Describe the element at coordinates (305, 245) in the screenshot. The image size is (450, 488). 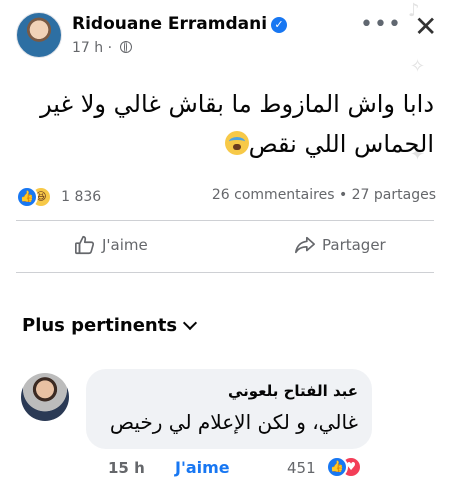
I see `share-arrow-icon` at that location.